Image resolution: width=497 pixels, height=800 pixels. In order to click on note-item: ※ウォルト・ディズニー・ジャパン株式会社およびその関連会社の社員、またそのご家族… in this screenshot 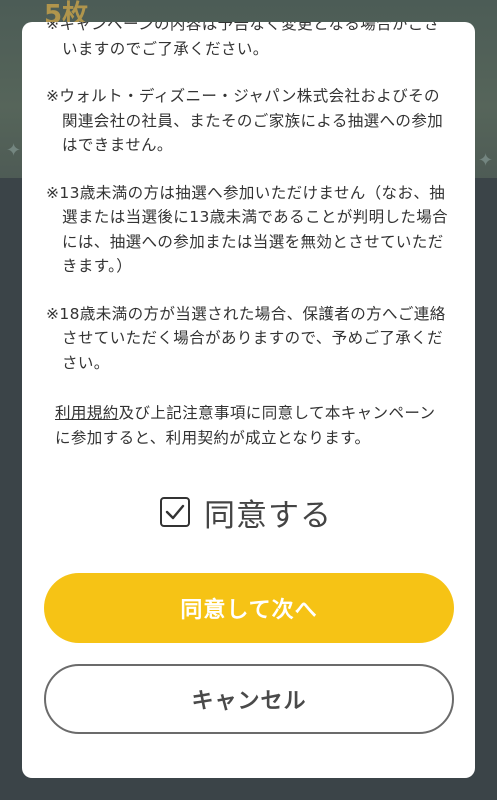, I will do `click(245, 120)`.